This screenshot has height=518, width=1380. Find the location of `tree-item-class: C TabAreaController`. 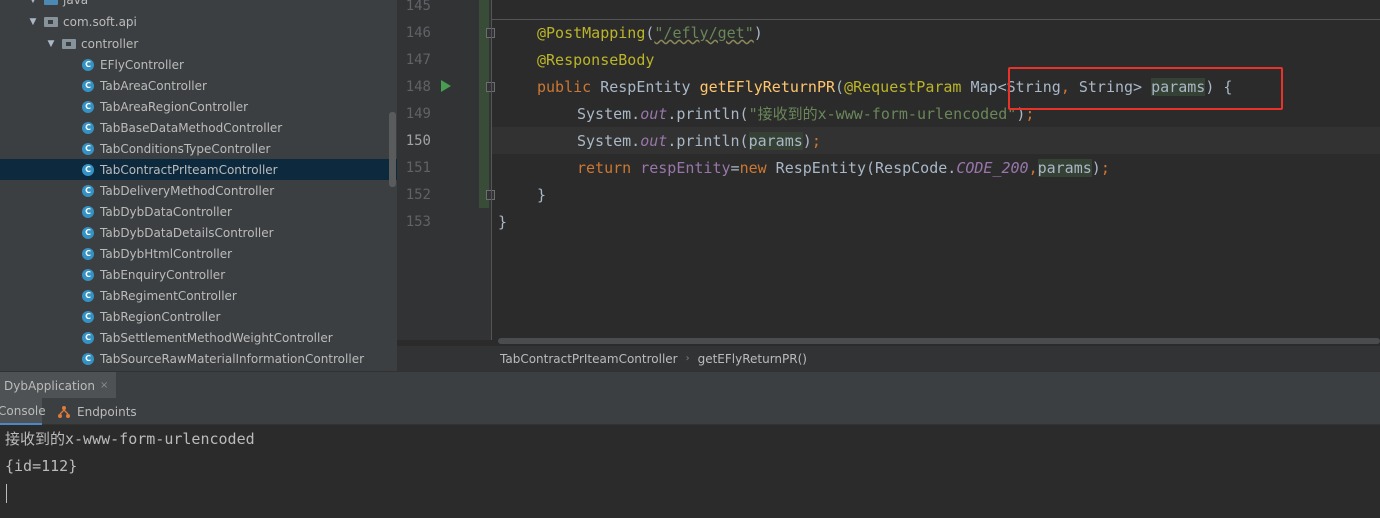

tree-item-class: C TabAreaController is located at coordinates (198, 85).